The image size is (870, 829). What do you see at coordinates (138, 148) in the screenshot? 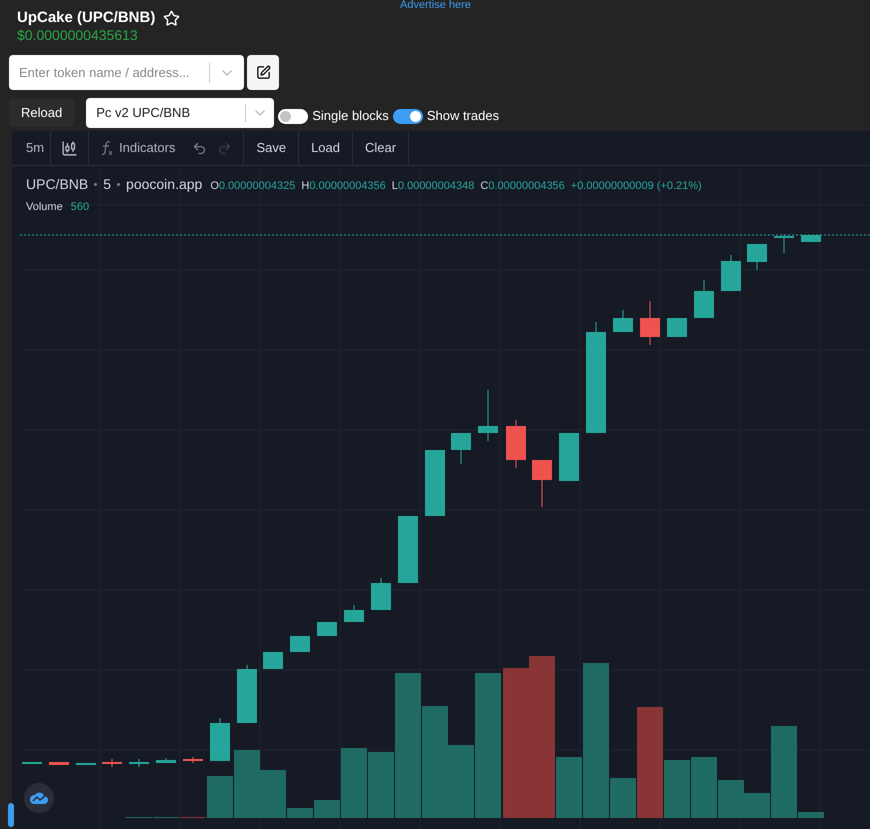
I see `indicators-button: Indicators` at bounding box center [138, 148].